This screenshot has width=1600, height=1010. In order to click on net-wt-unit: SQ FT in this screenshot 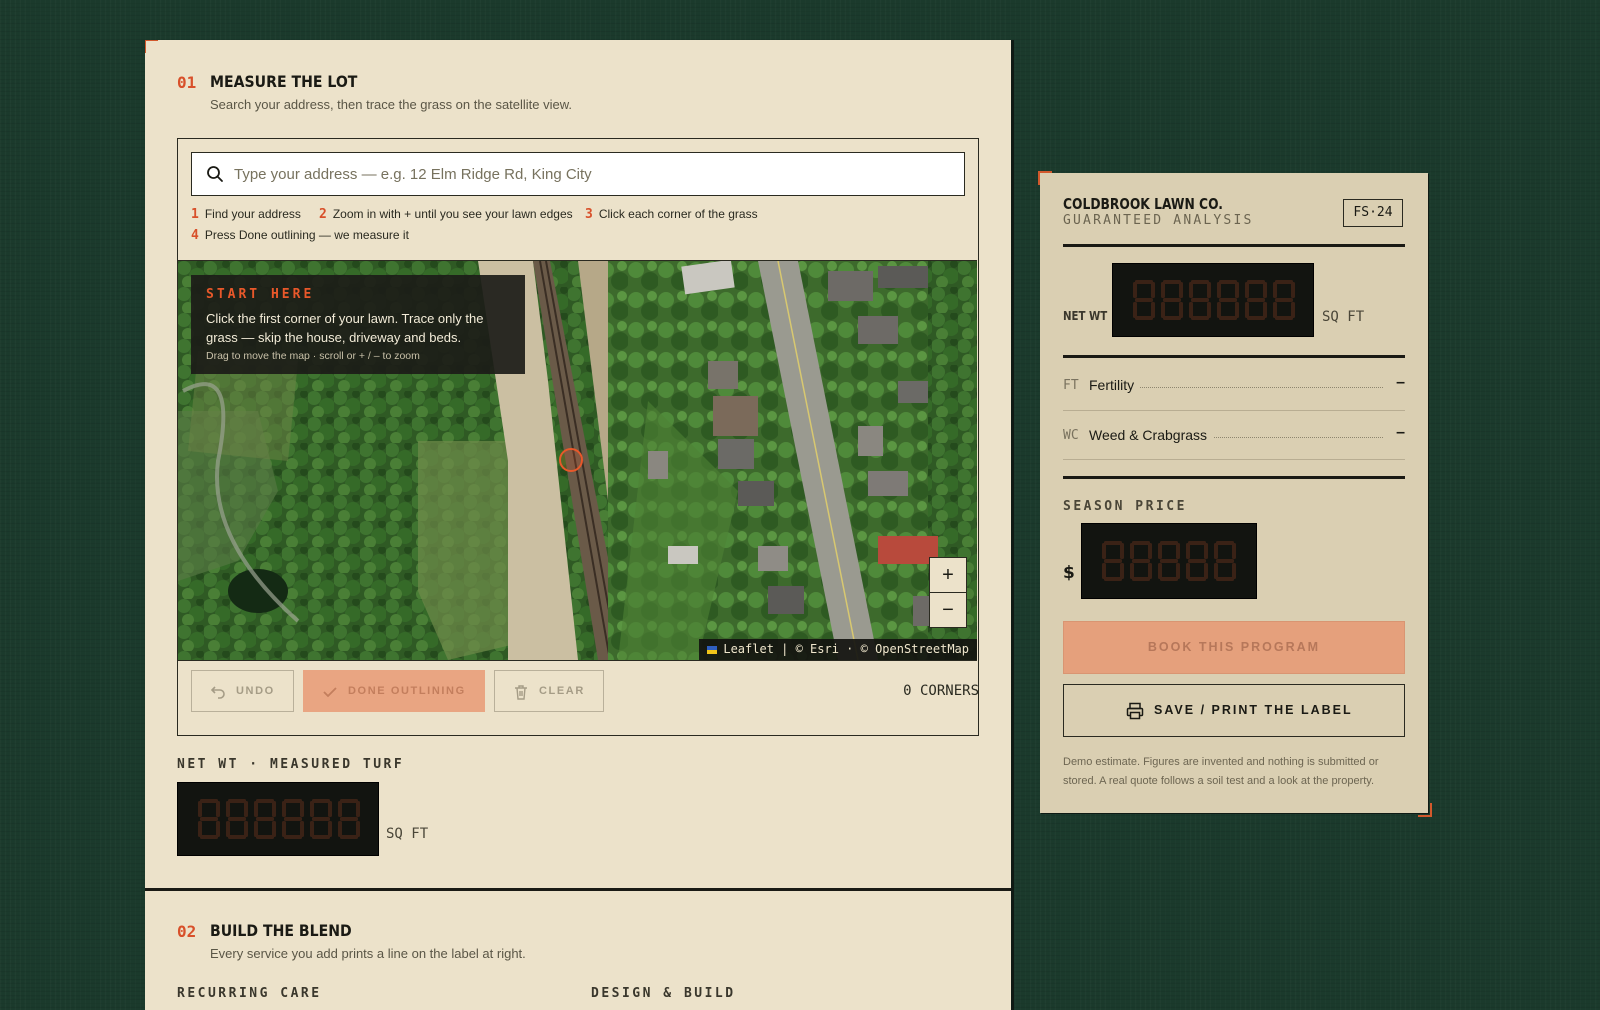, I will do `click(1343, 317)`.